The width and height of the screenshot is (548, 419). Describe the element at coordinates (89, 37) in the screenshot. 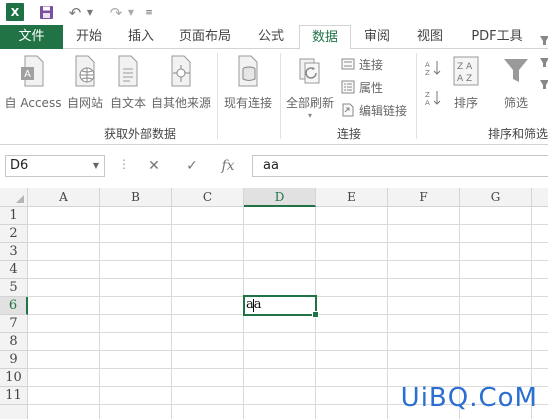

I see `tab-home: 开始` at that location.